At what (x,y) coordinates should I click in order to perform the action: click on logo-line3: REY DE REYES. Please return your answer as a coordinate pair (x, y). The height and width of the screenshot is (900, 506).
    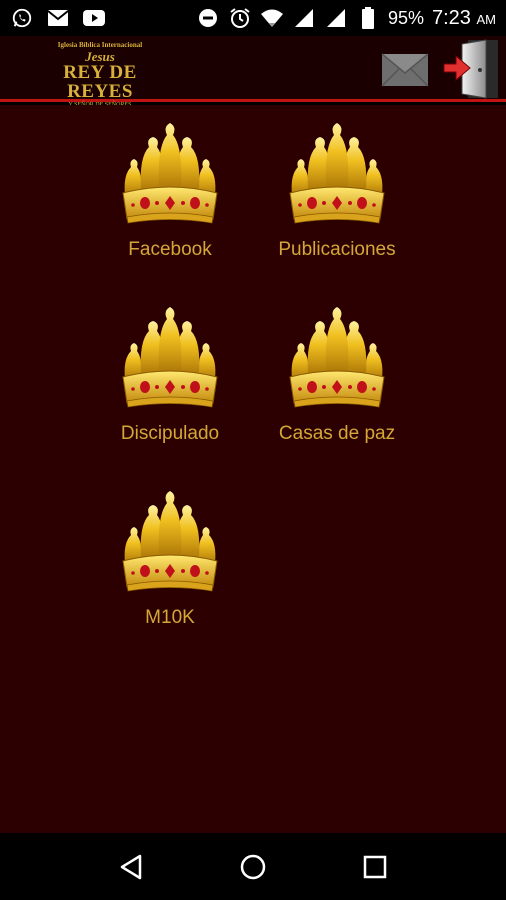
    Looking at the image, I should click on (100, 82).